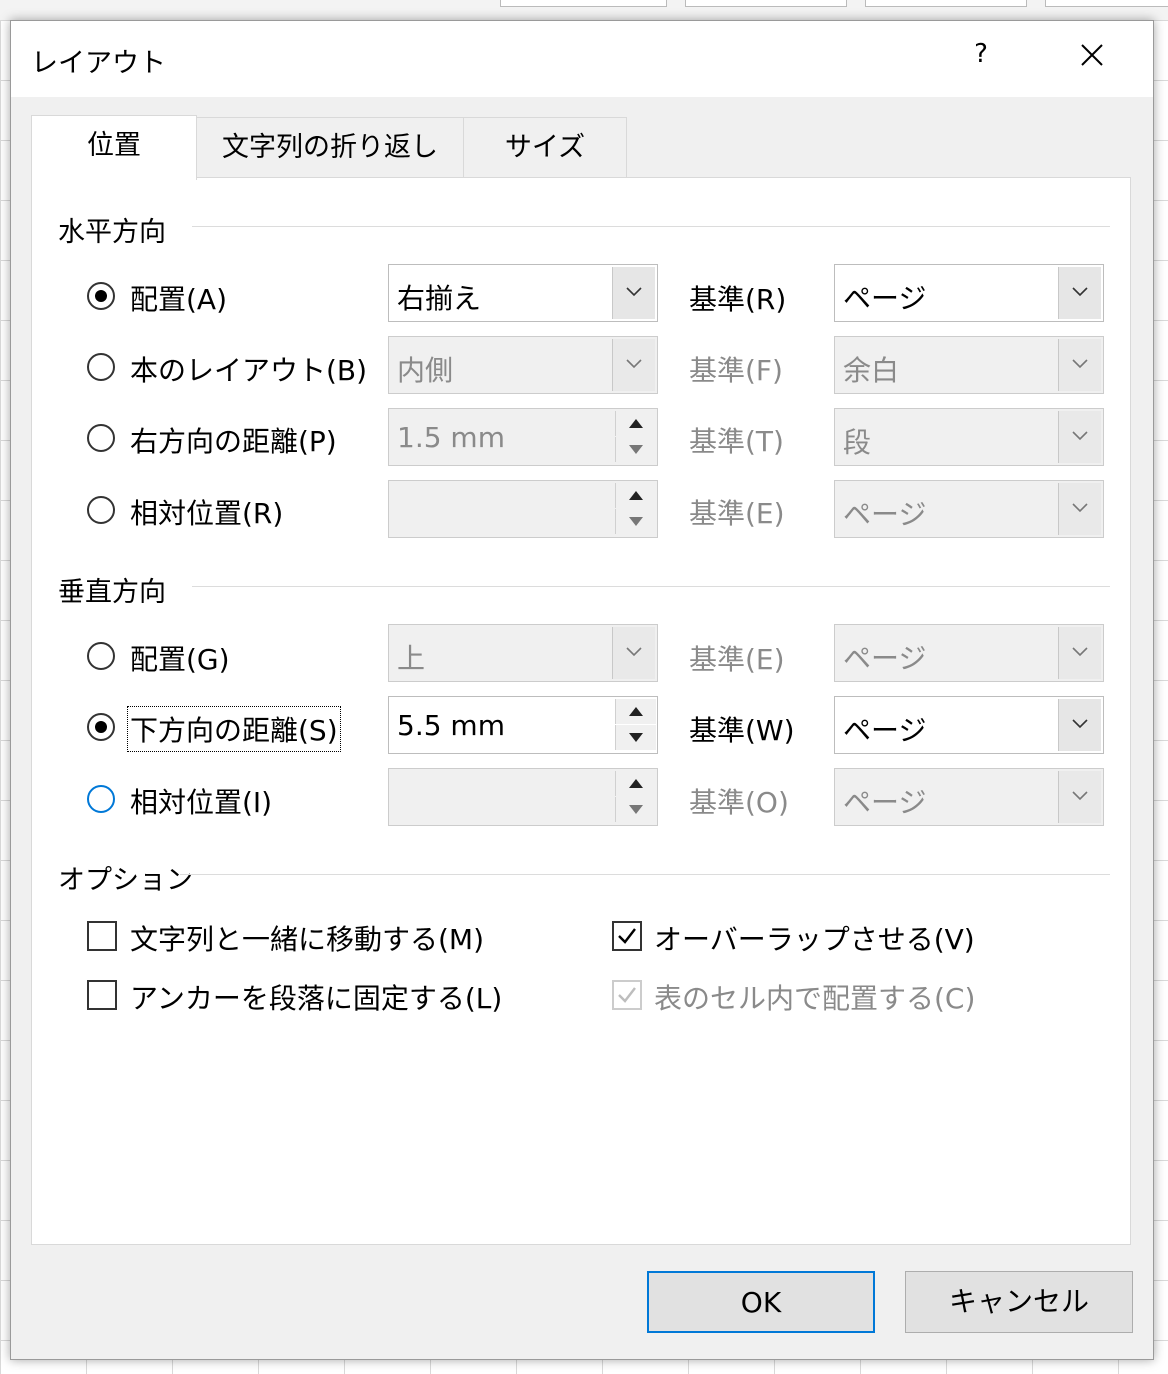  Describe the element at coordinates (885, 658) in the screenshot. I see `vertical-alignment-relative-value: ページ` at that location.